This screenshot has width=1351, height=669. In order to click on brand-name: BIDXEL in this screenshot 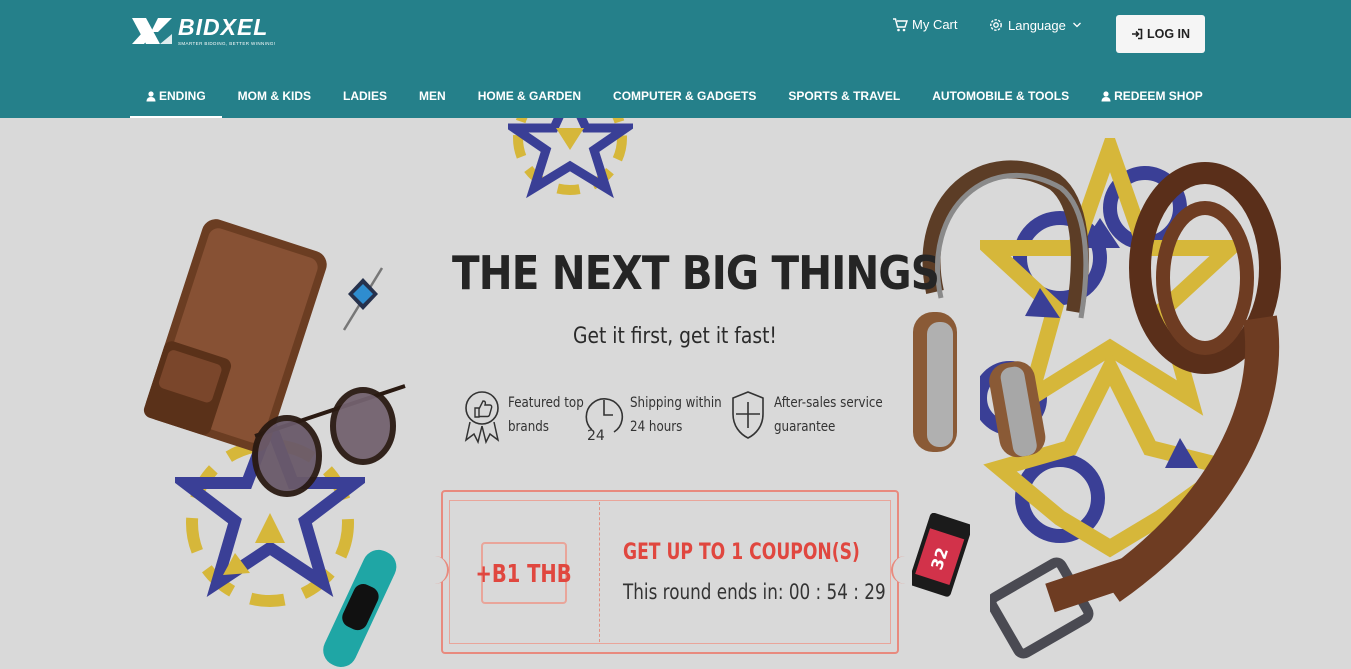, I will do `click(223, 27)`.